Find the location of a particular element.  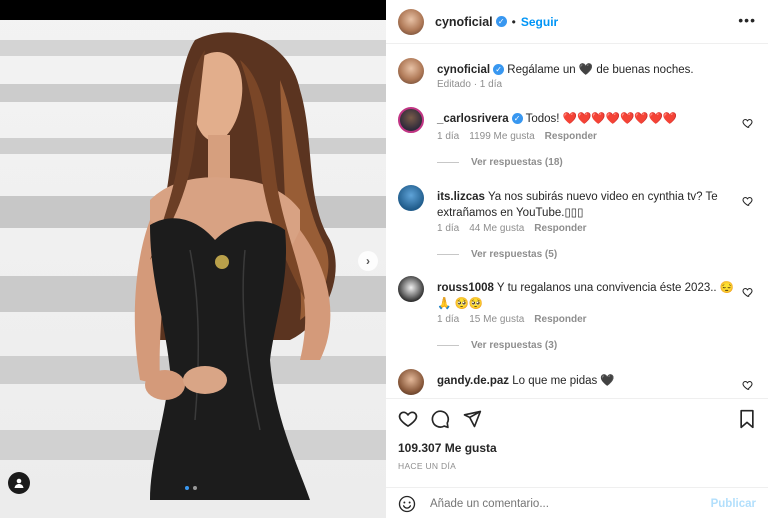

like-heart-icon is located at coordinates (408, 419).